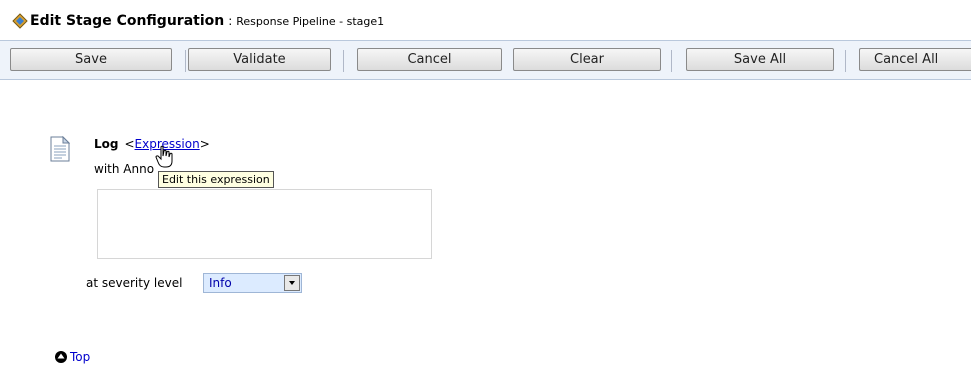 This screenshot has height=371, width=971. Describe the element at coordinates (760, 59) in the screenshot. I see `save-all-button: Save All` at that location.